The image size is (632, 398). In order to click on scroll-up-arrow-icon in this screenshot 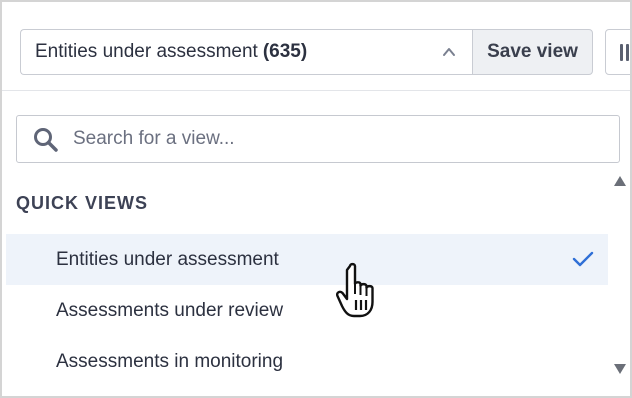, I will do `click(620, 181)`.